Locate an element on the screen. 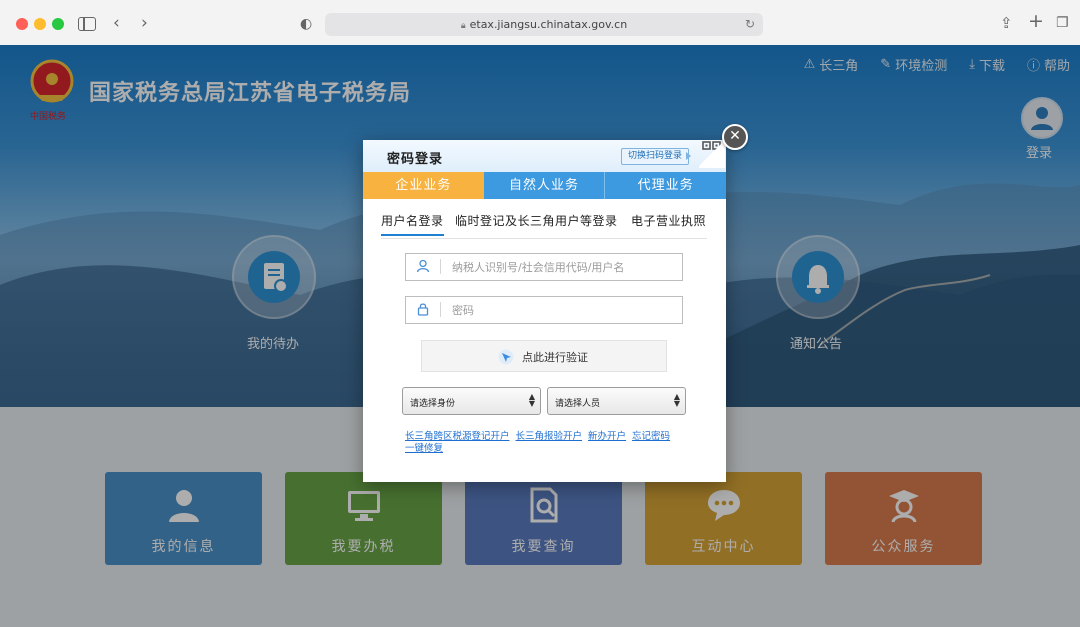 This screenshot has height=627, width=1080. reload-icon: ↻ is located at coordinates (750, 24).